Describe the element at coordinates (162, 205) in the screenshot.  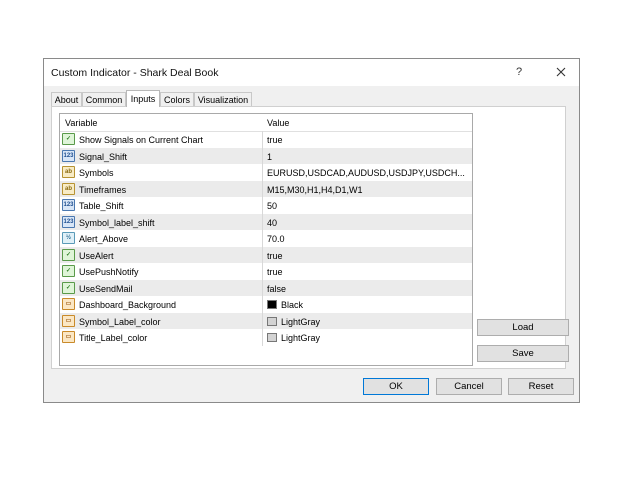
I see `variable-cell: 123 Table_Shift` at that location.